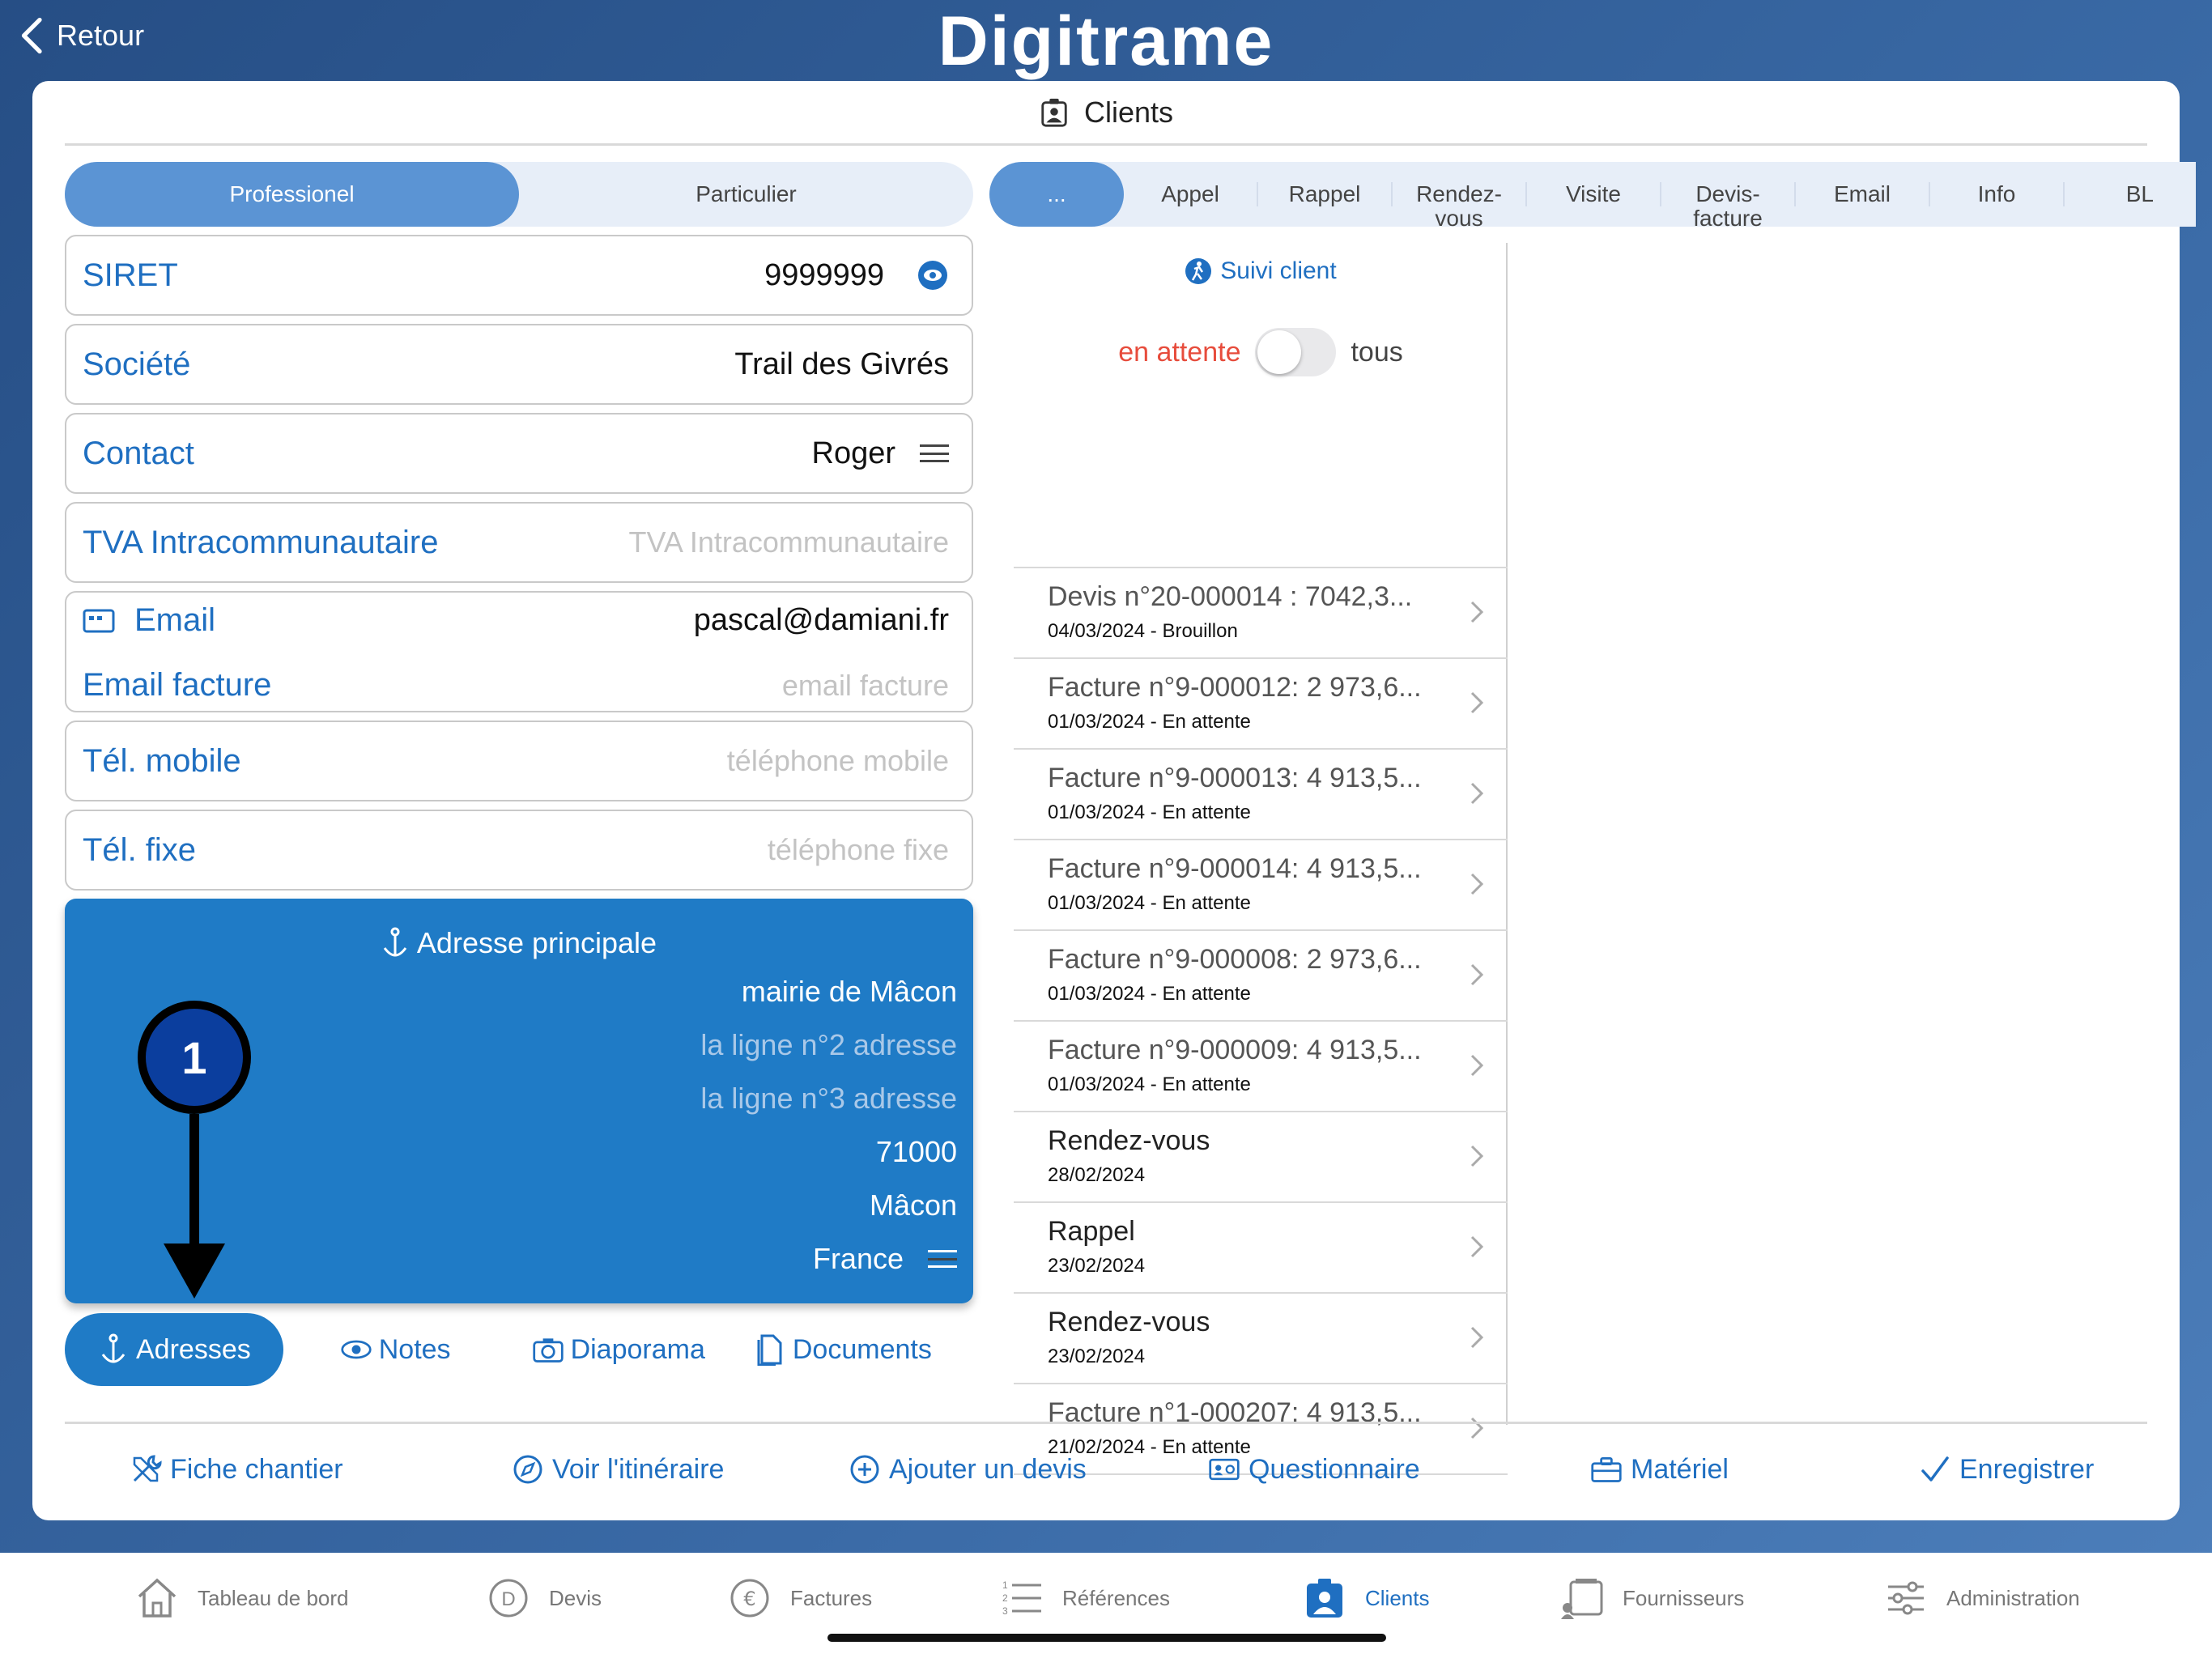 This screenshot has height=1658, width=2212. What do you see at coordinates (746, 194) in the screenshot?
I see `segment-particulier: Particulier` at bounding box center [746, 194].